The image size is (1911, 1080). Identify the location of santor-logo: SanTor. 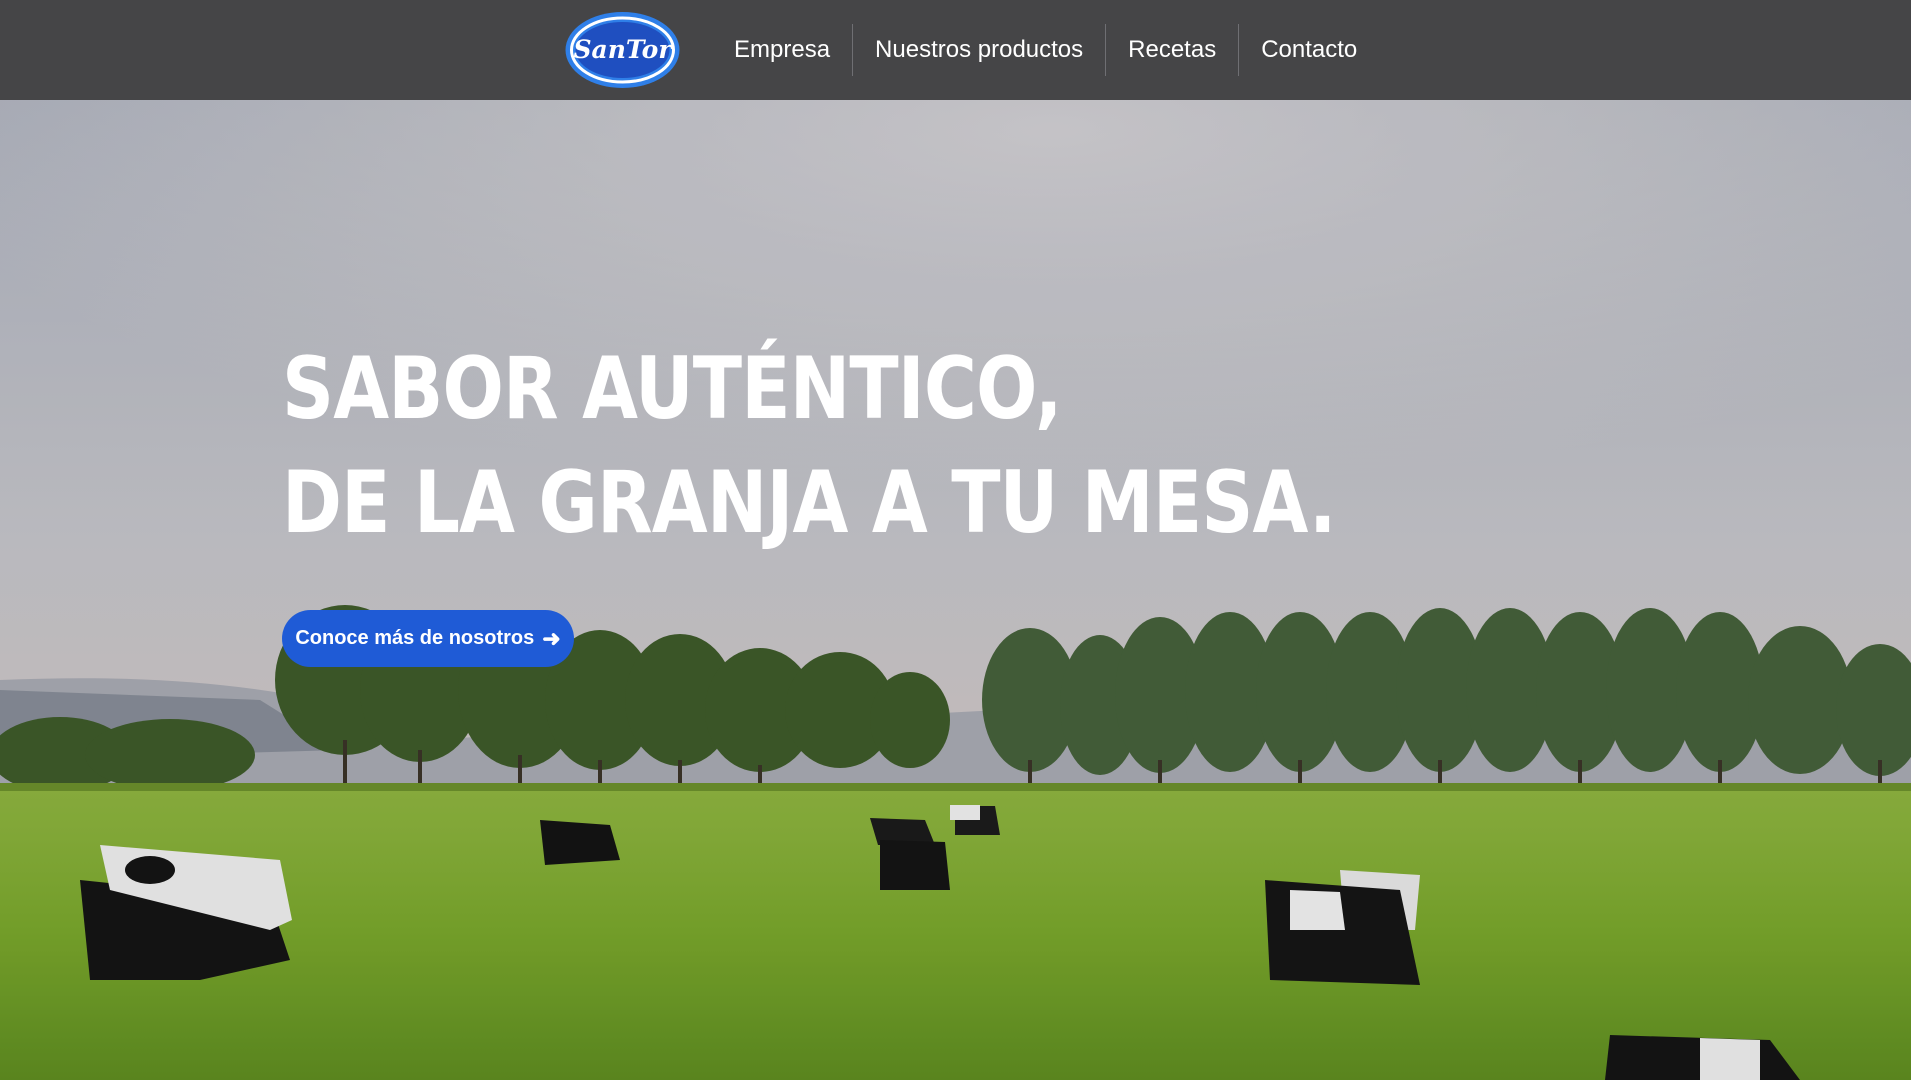
(622, 50).